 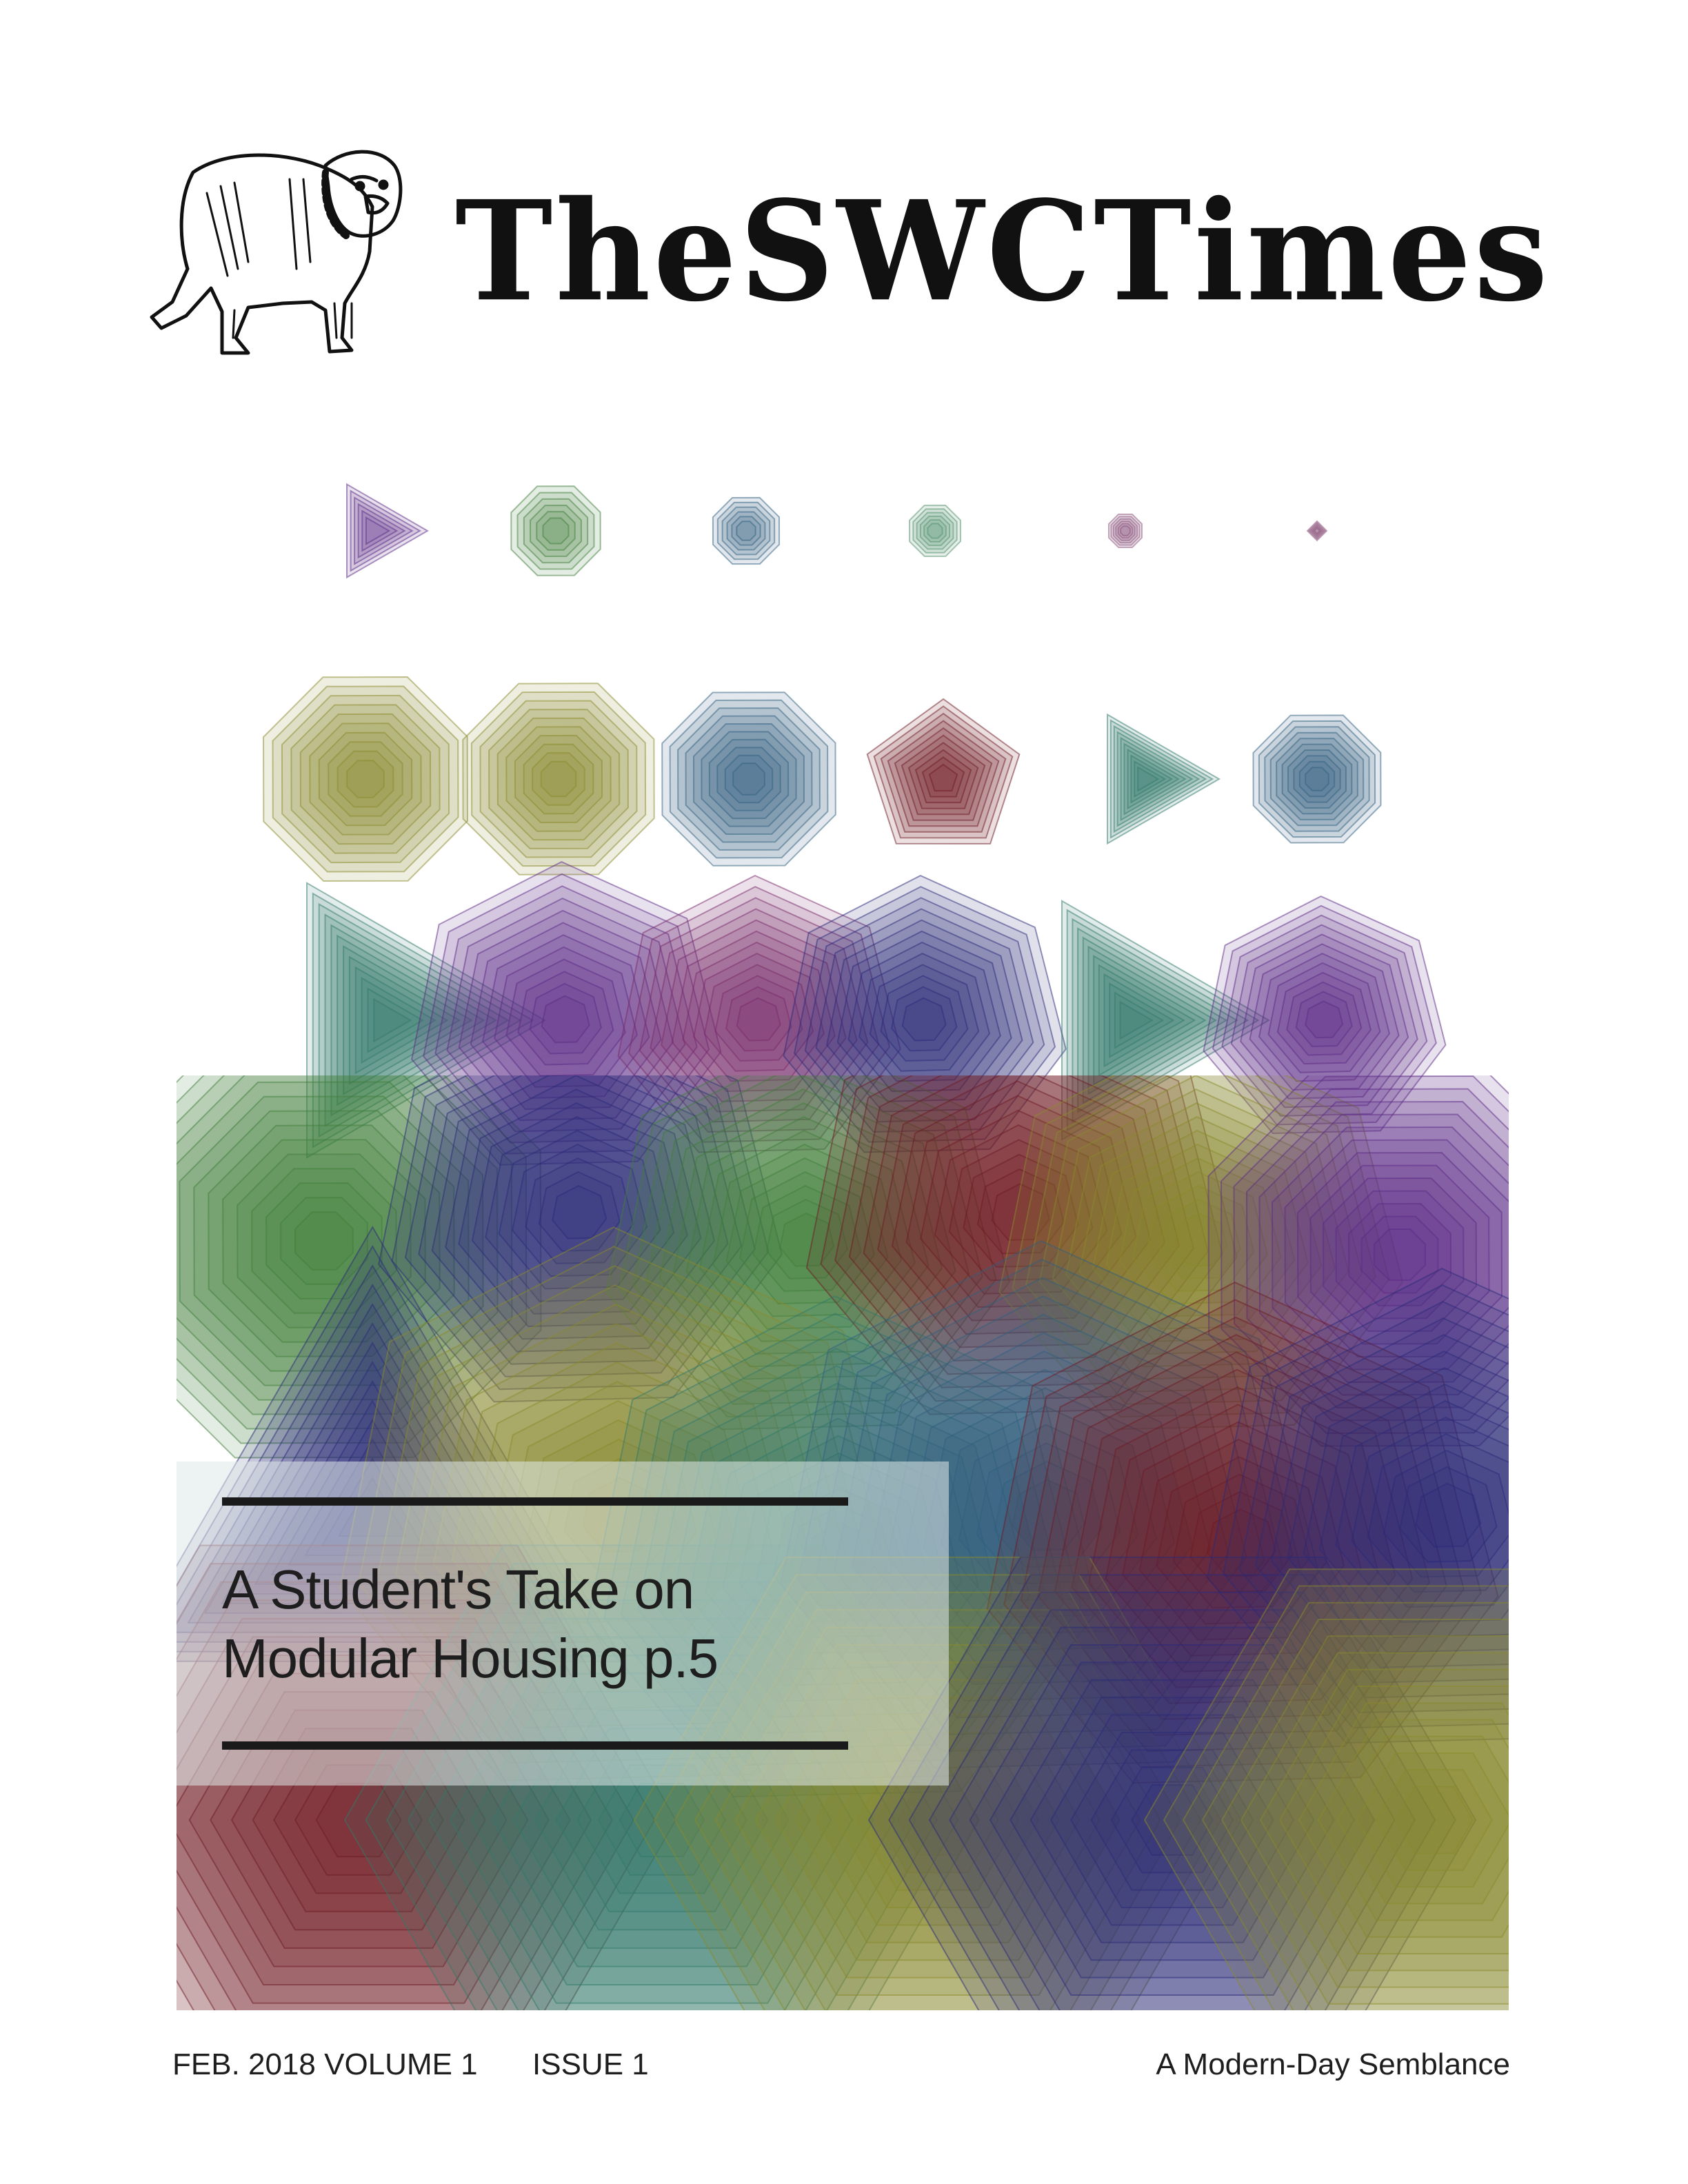 What do you see at coordinates (324, 1241) in the screenshot?
I see `lower-shape-1-ring` at bounding box center [324, 1241].